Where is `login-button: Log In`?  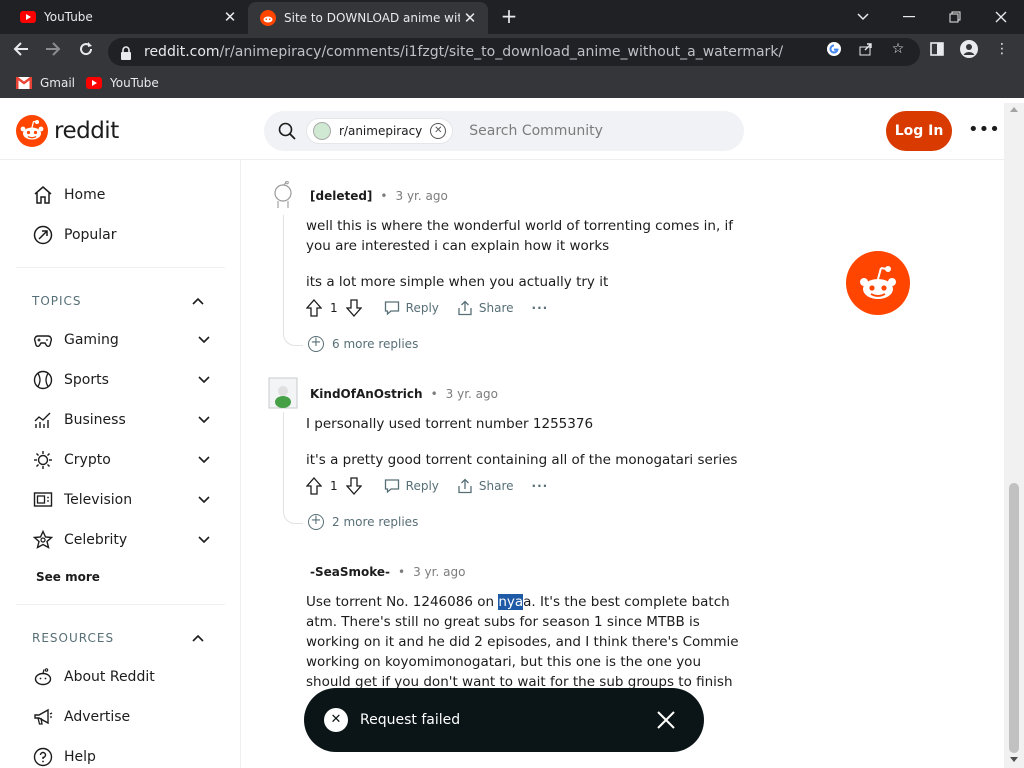
login-button: Log In is located at coordinates (919, 131).